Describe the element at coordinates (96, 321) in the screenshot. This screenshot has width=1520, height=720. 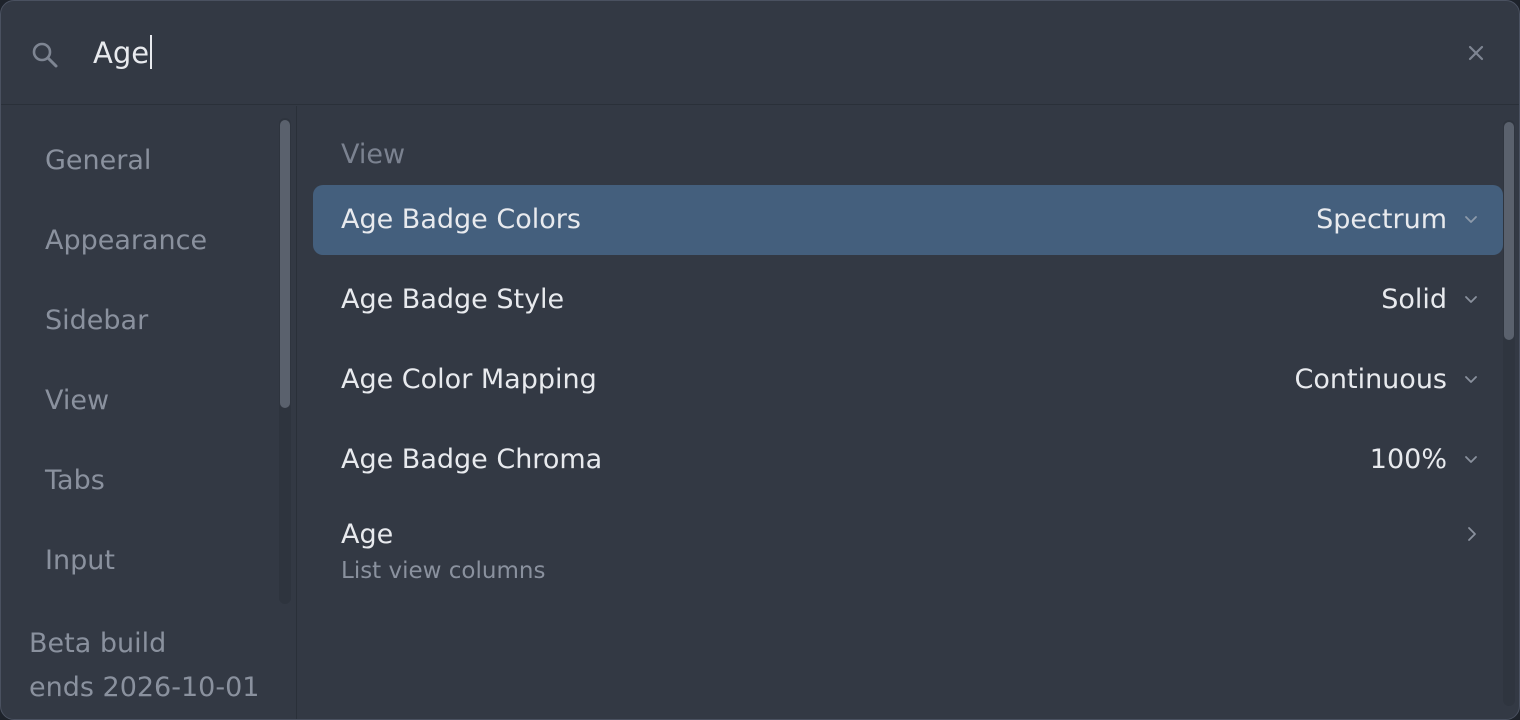
I see `sidebar-item-sidebar: Sidebar` at that location.